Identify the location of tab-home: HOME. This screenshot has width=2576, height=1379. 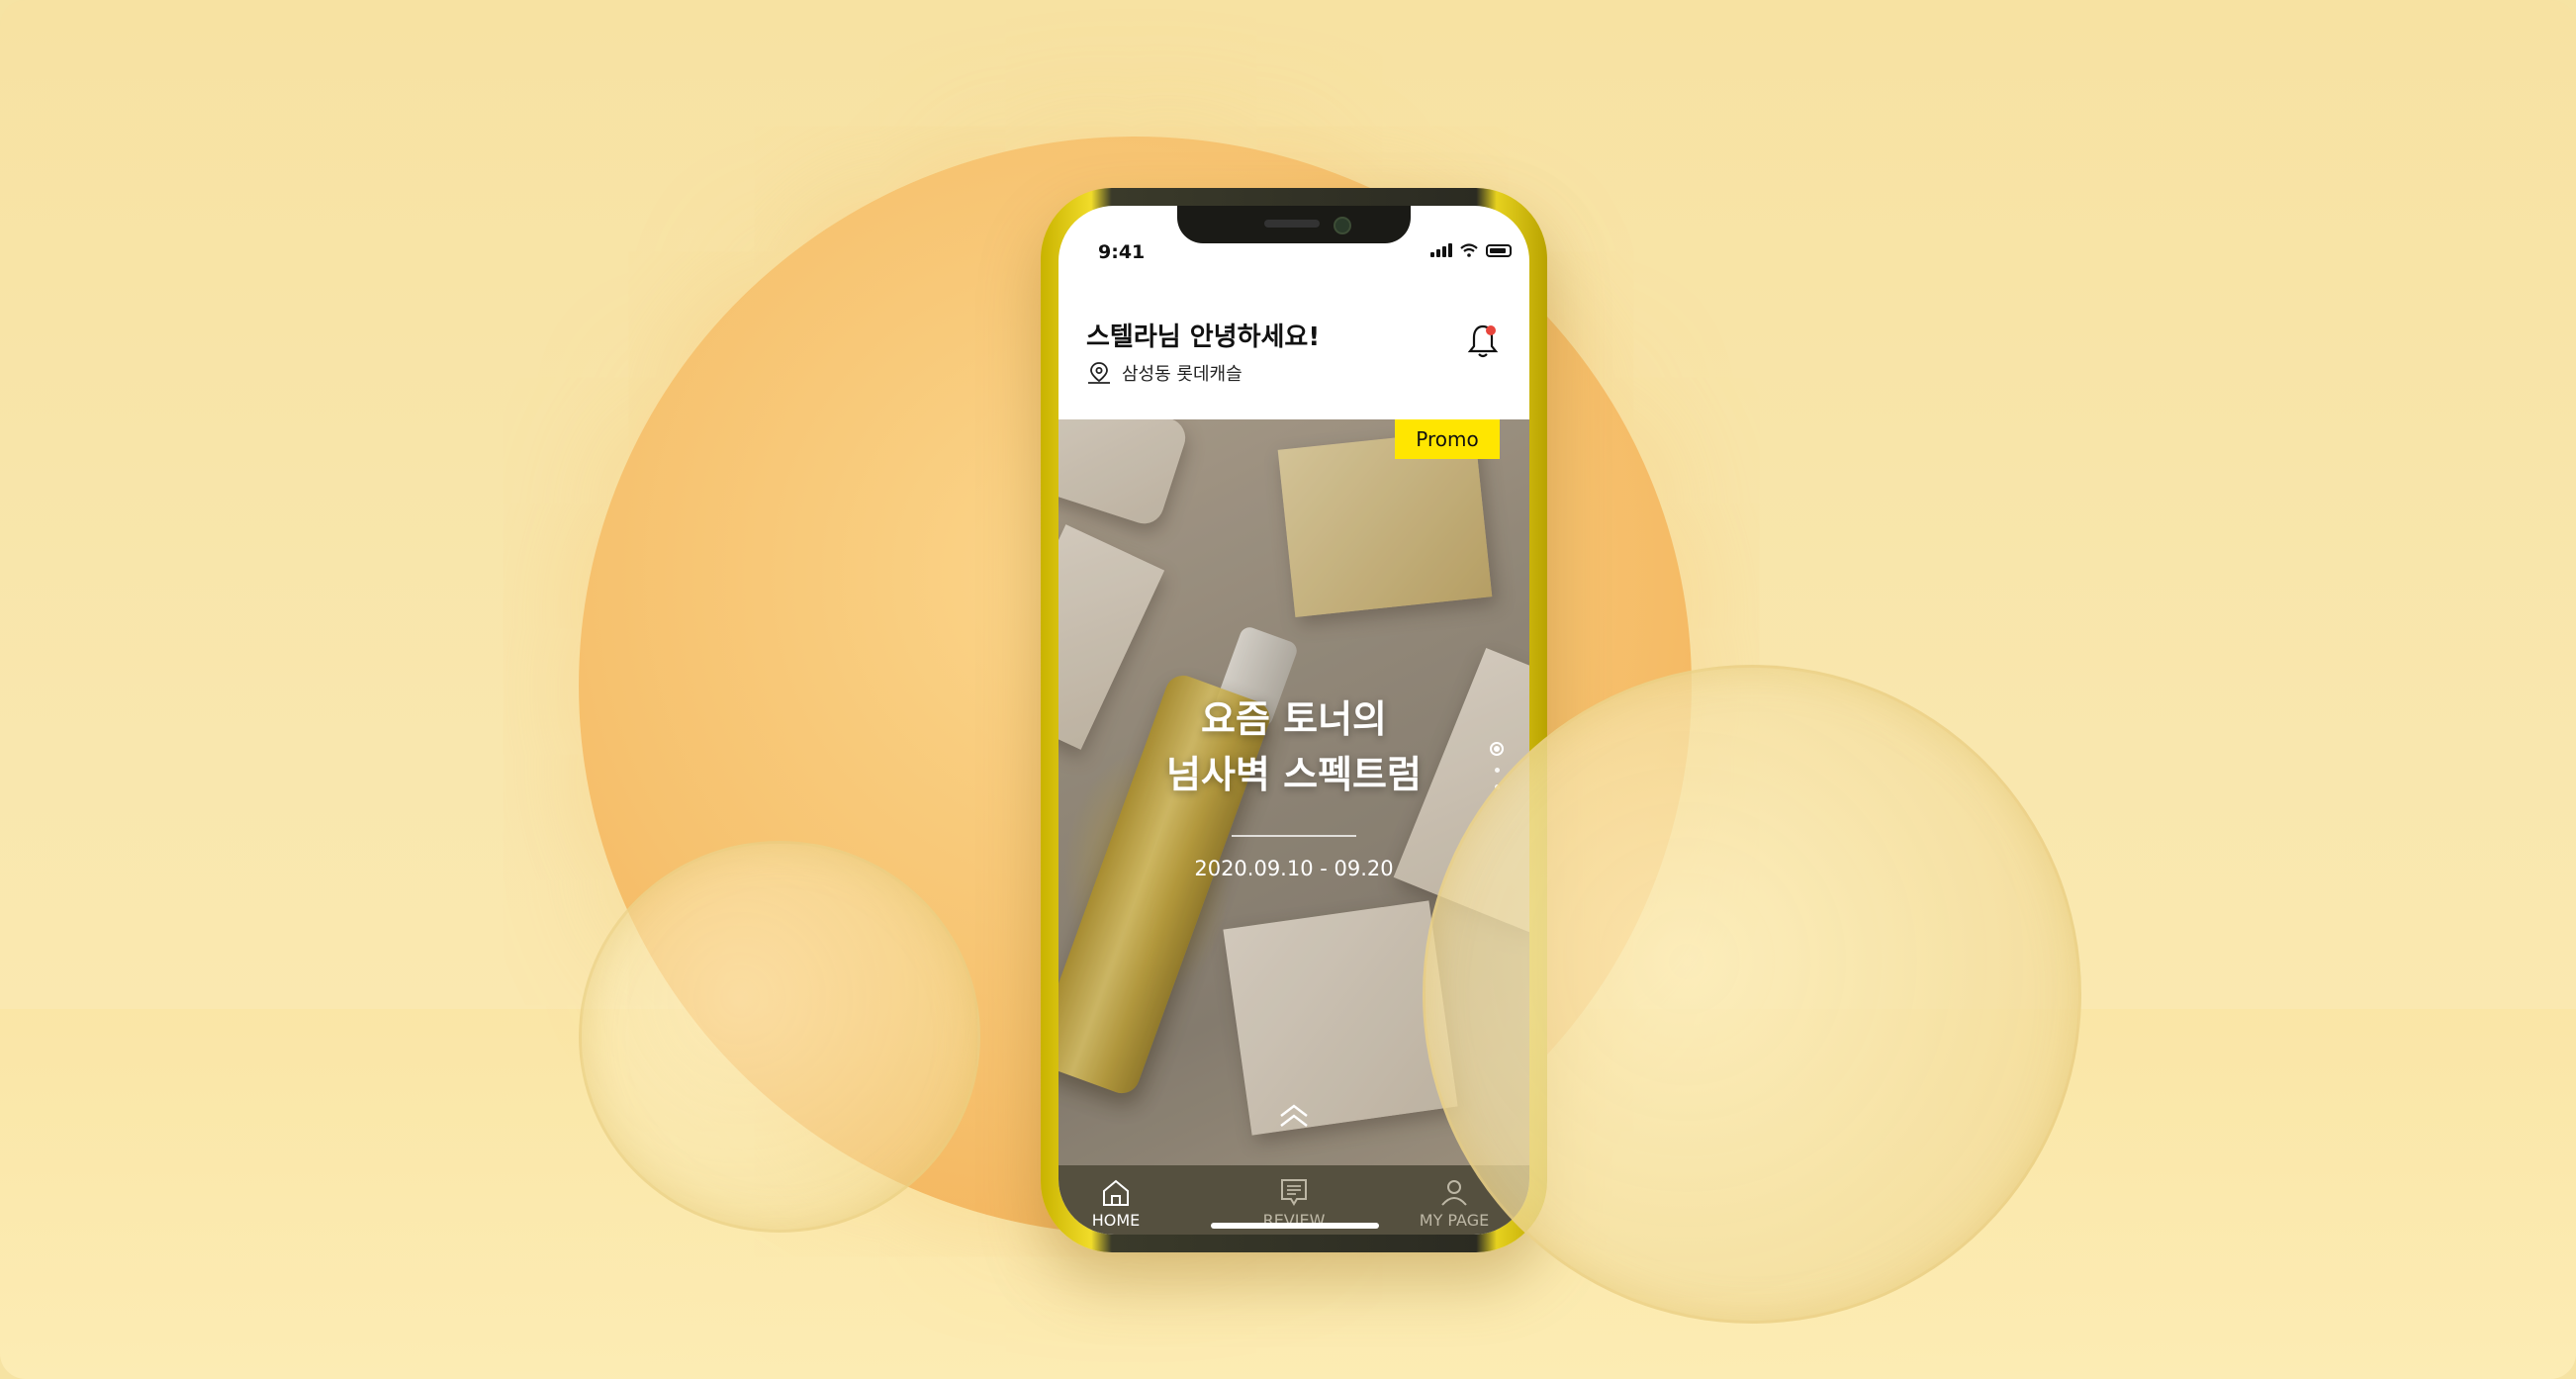
(1116, 1203).